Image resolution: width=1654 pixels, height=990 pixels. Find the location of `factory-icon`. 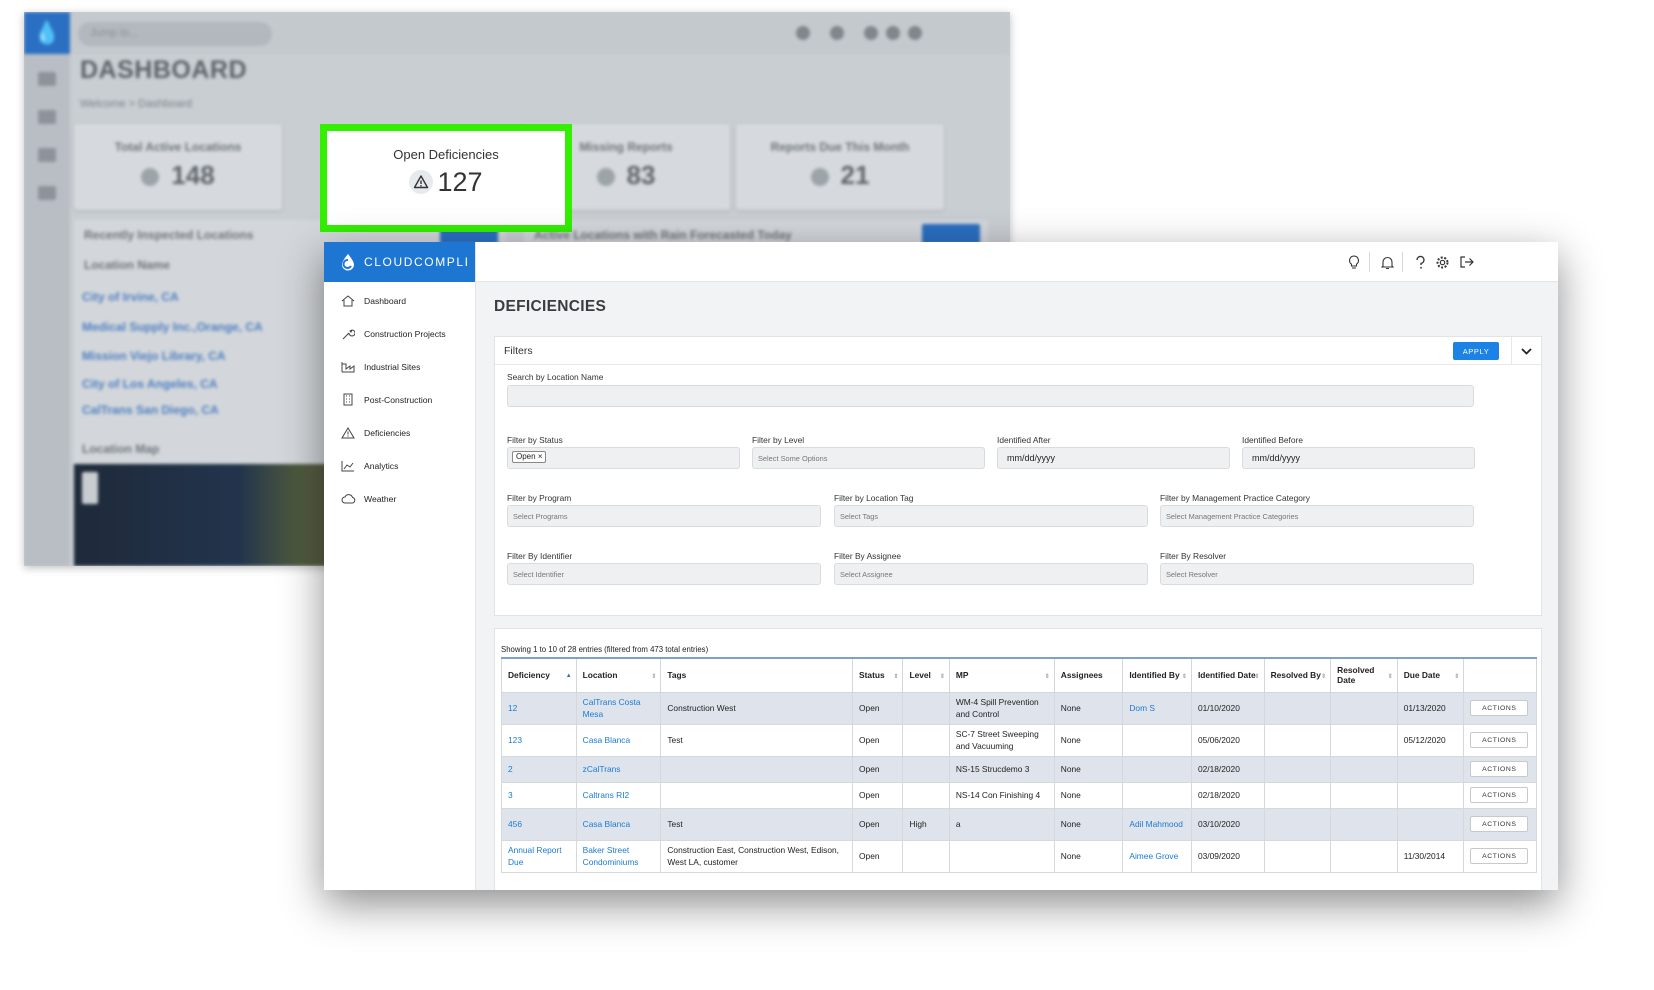

factory-icon is located at coordinates (47, 193).